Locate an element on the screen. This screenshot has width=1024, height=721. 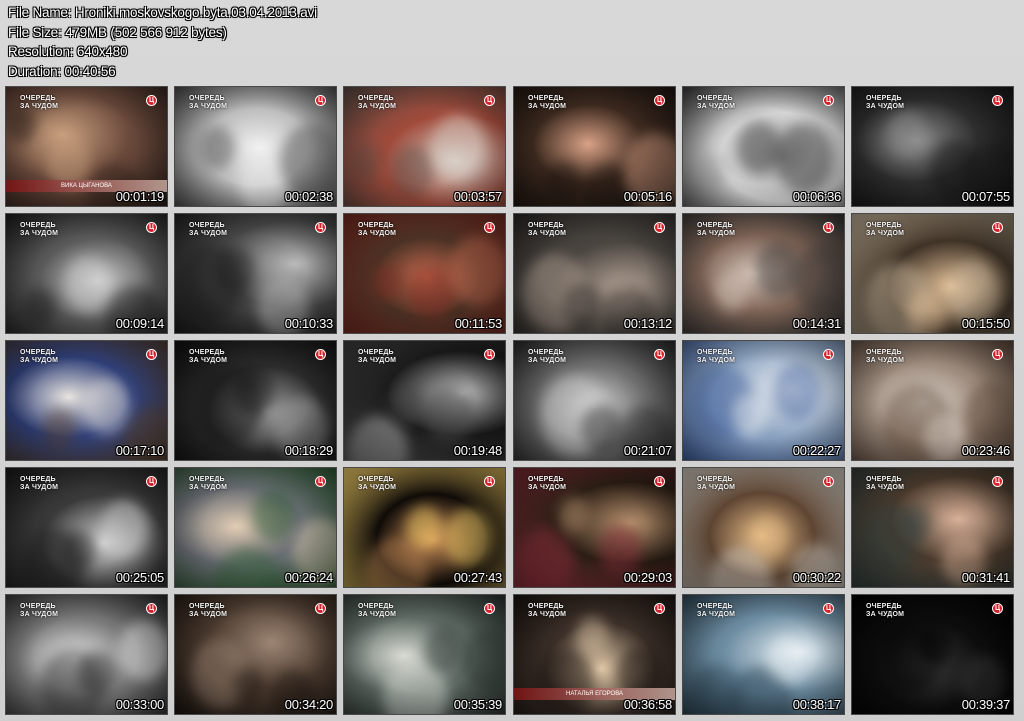
video-thumbnail: ОЧЕРЕДЬ ЗА ЧУДОМ Ц 00:18:29 is located at coordinates (255, 400).